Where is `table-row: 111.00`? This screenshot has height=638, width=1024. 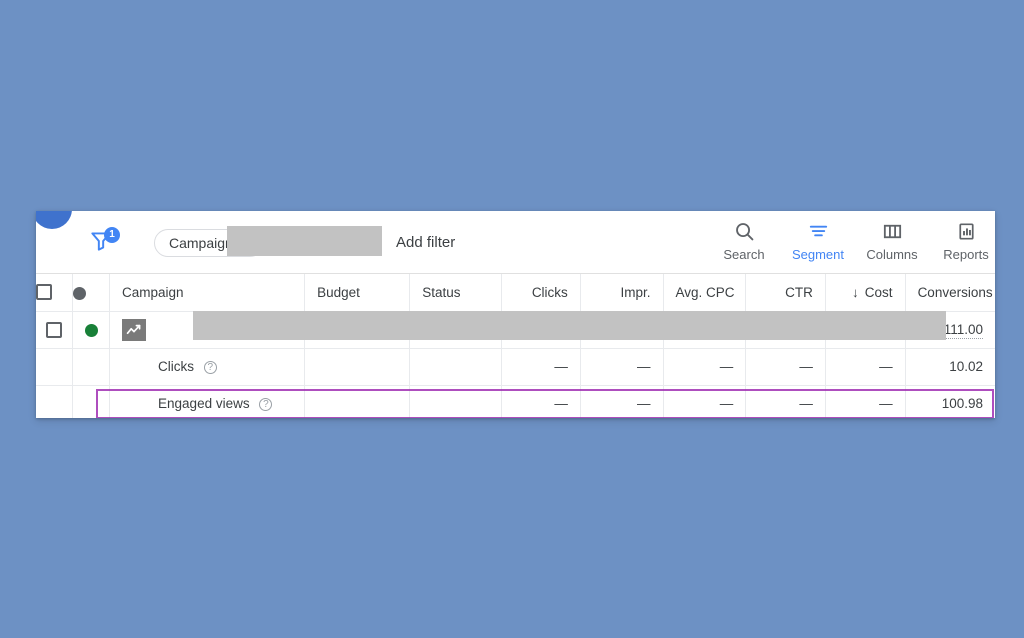
table-row: 111.00 is located at coordinates (515, 330).